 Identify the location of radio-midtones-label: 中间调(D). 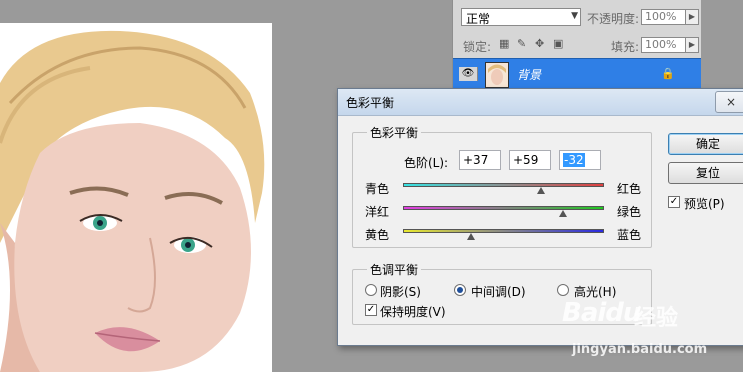
(498, 291).